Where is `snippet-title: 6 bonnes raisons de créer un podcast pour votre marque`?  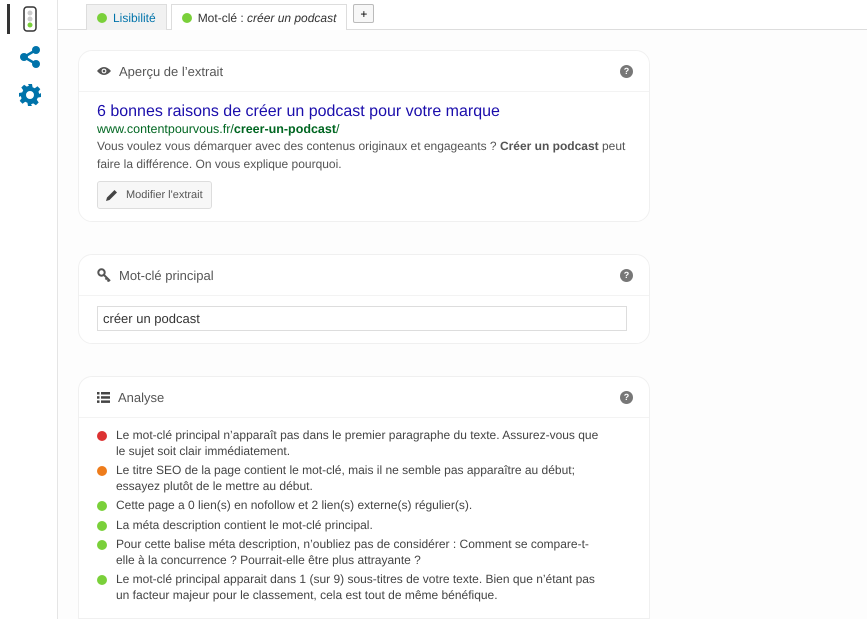 snippet-title: 6 bonnes raisons de créer un podcast pour votre marque is located at coordinates (364, 112).